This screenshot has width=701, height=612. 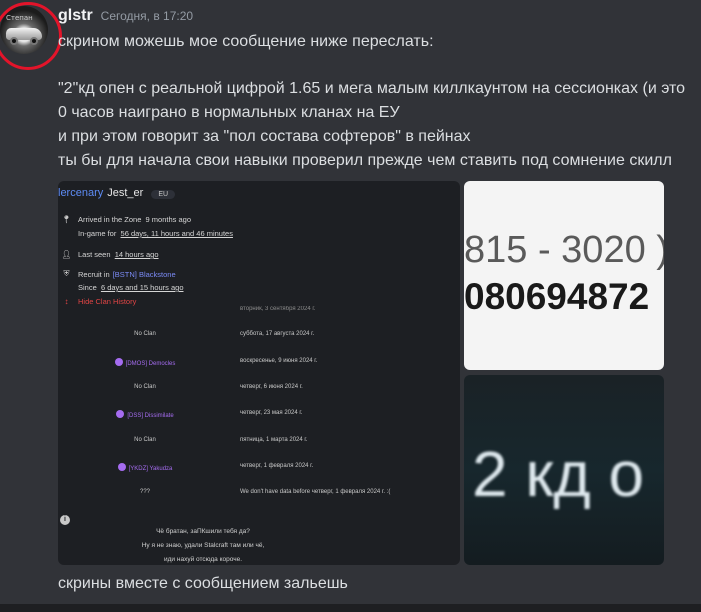 What do you see at coordinates (125, 193) in the screenshot?
I see `profile-name: Jest_er` at bounding box center [125, 193].